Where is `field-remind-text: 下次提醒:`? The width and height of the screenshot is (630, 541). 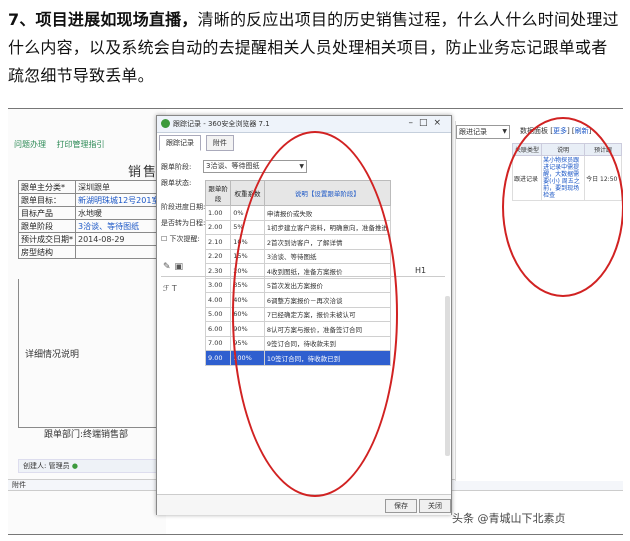
field-remind-text: 下次提醒: is located at coordinates (184, 239).